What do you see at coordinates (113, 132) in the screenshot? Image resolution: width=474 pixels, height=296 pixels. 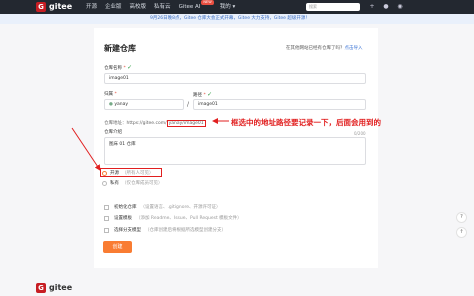 I see `desc-label: 仓库介绍` at bounding box center [113, 132].